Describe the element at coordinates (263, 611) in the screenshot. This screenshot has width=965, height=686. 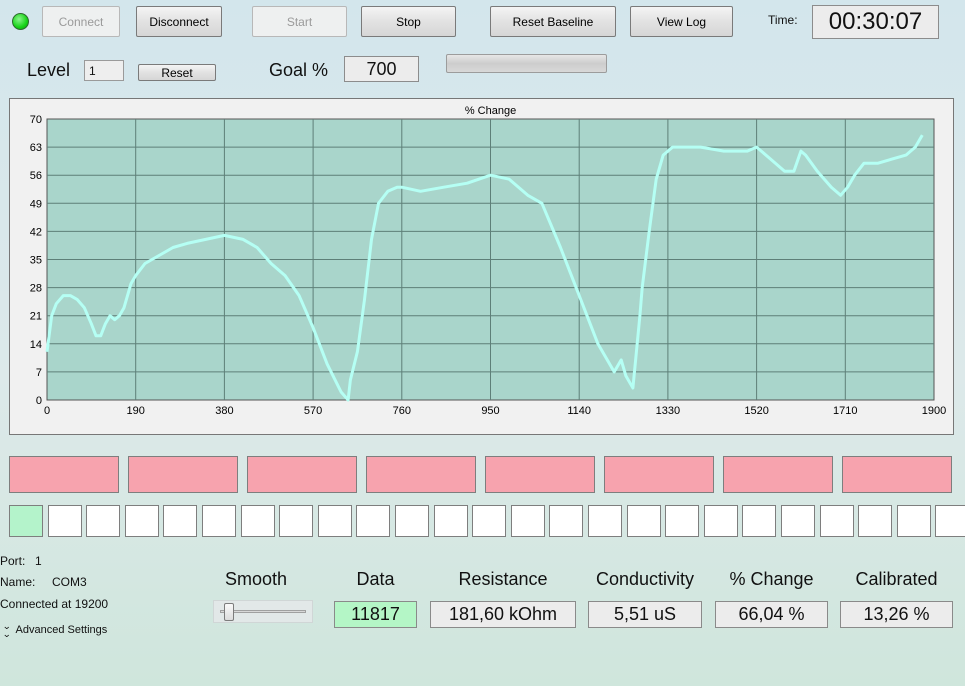
I see `smooth-slider` at that location.